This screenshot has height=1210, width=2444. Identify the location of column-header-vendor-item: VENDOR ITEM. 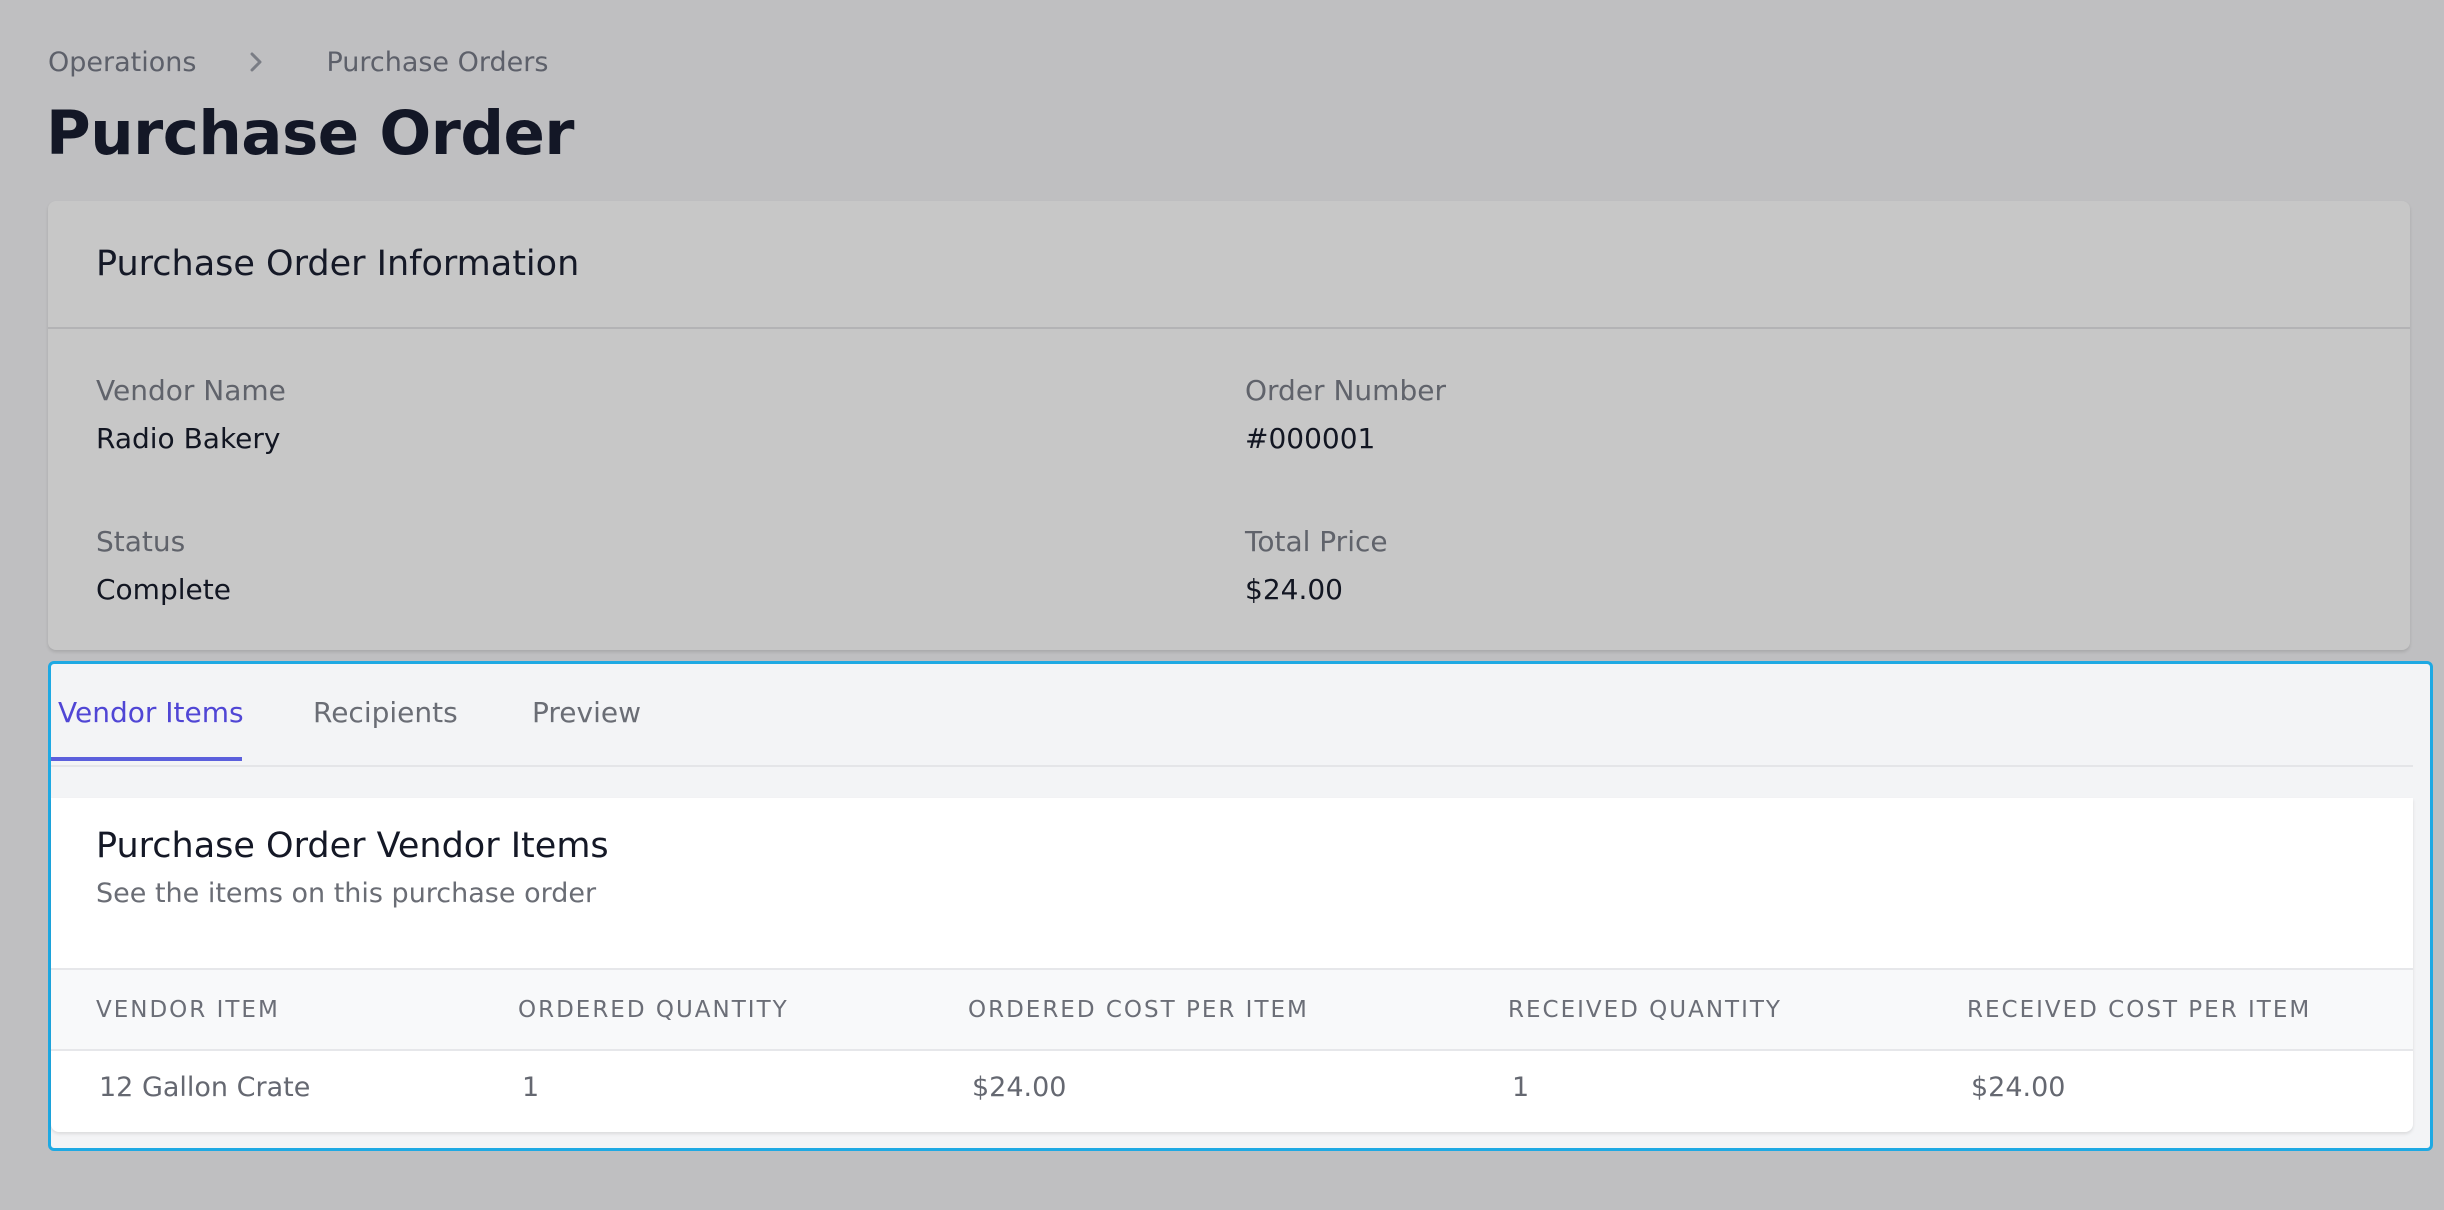
(261, 1009).